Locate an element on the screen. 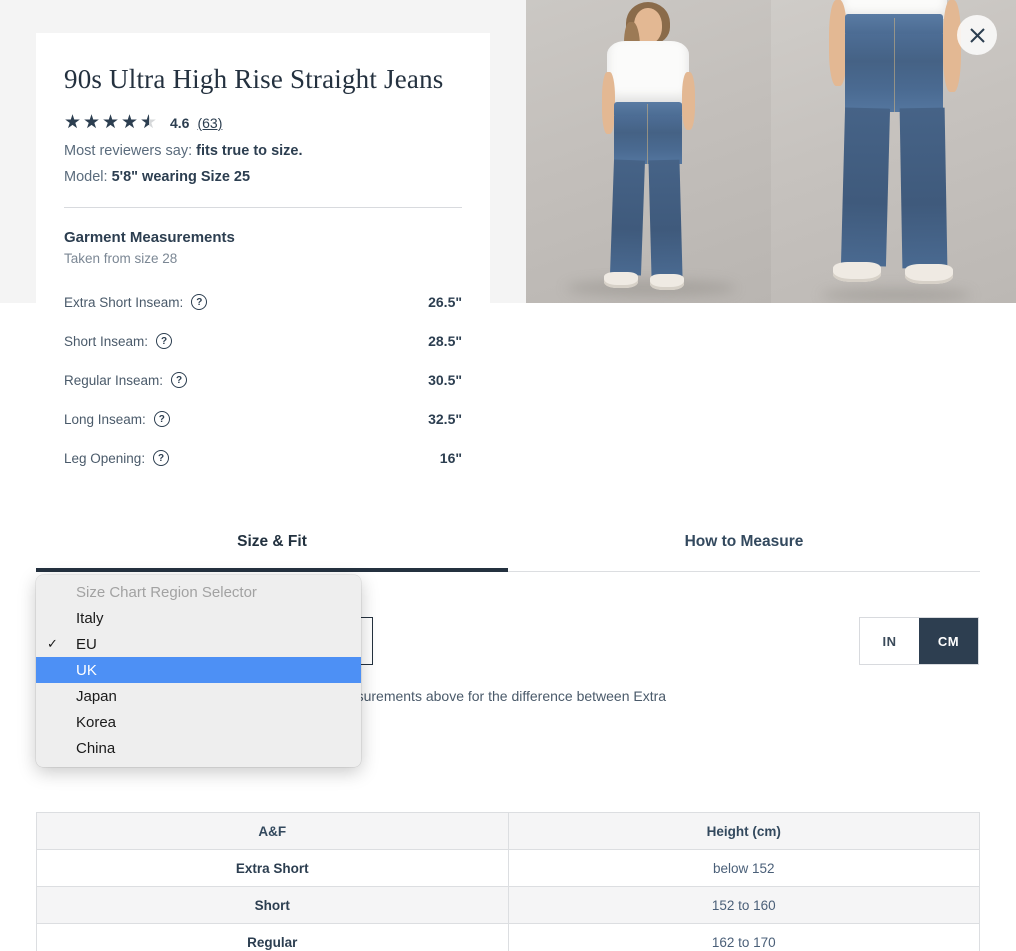 The height and width of the screenshot is (951, 1016). measurement-label: Long Inseam: ? is located at coordinates (117, 419).